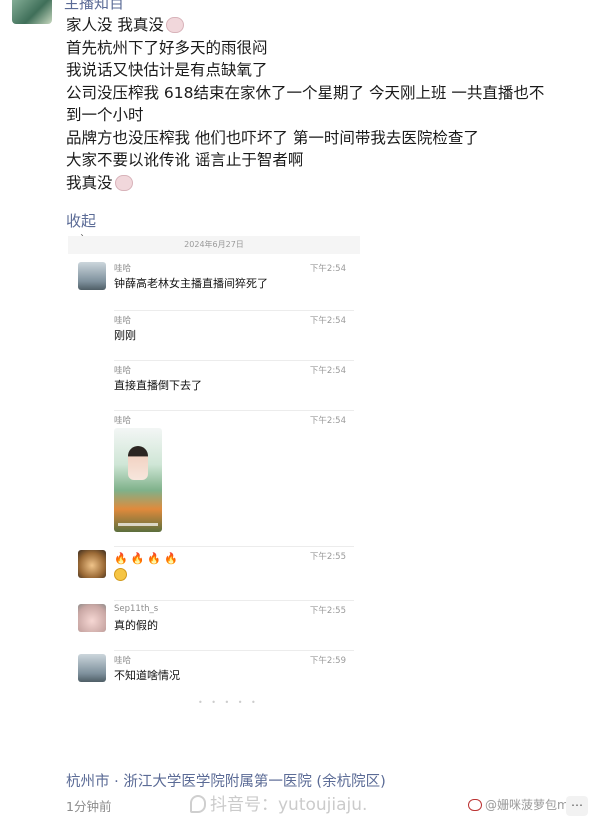 The width and height of the screenshot is (600, 832). What do you see at coordinates (185, 160) in the screenshot?
I see `post-line: 大家不要以讹传讹 谣言止于智者啊` at bounding box center [185, 160].